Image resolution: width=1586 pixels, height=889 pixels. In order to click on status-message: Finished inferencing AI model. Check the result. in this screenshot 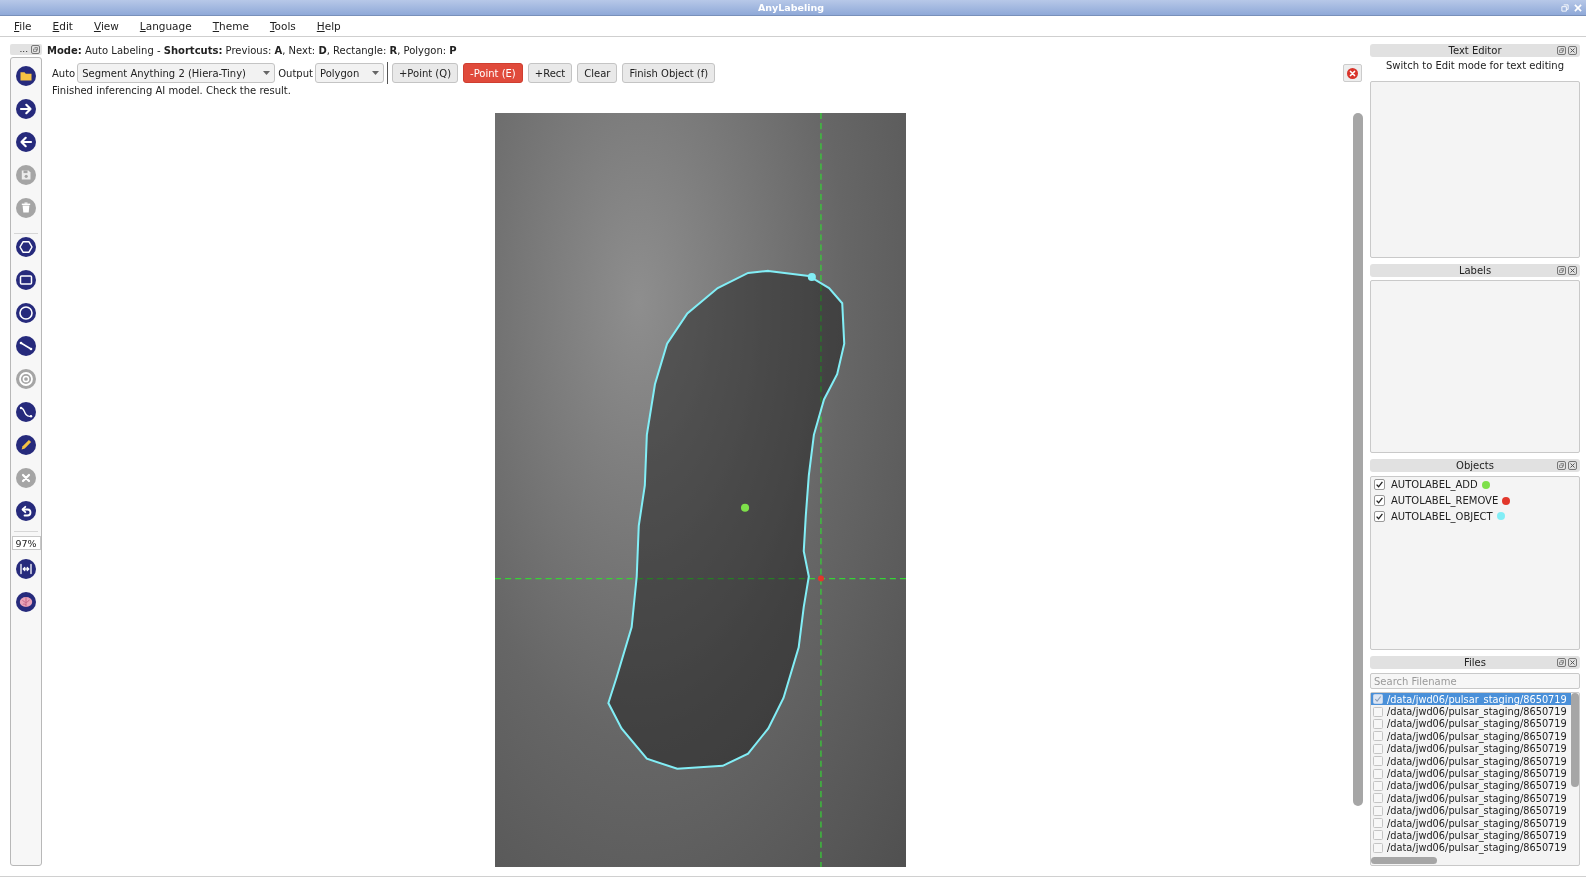, I will do `click(171, 90)`.